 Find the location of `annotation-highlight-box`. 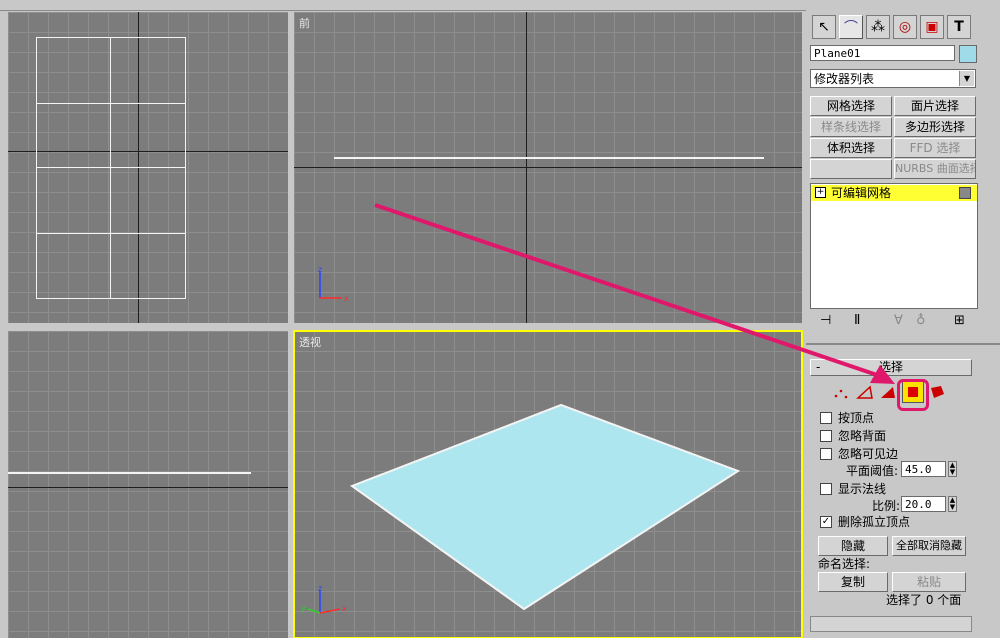

annotation-highlight-box is located at coordinates (913, 395).